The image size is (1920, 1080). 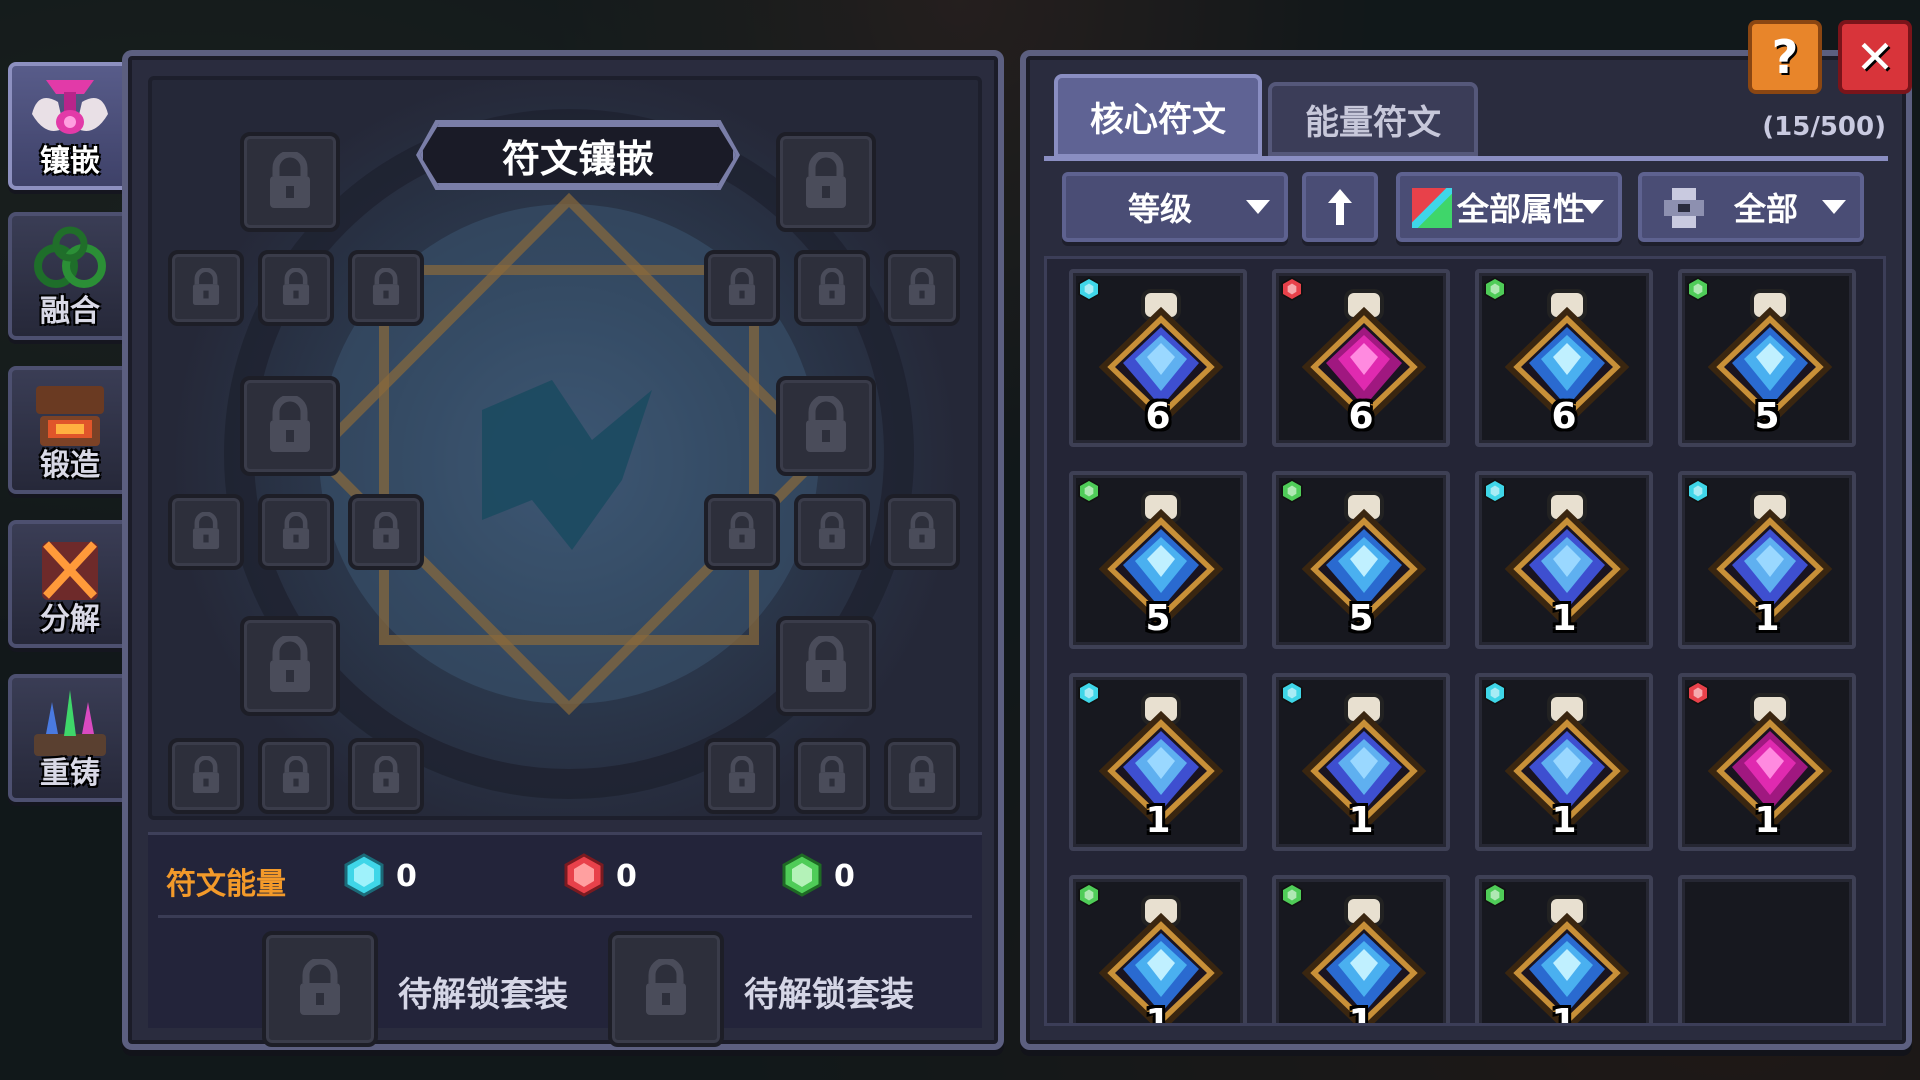 I want to click on attribute-dropdown: 全部属性, so click(x=1509, y=207).